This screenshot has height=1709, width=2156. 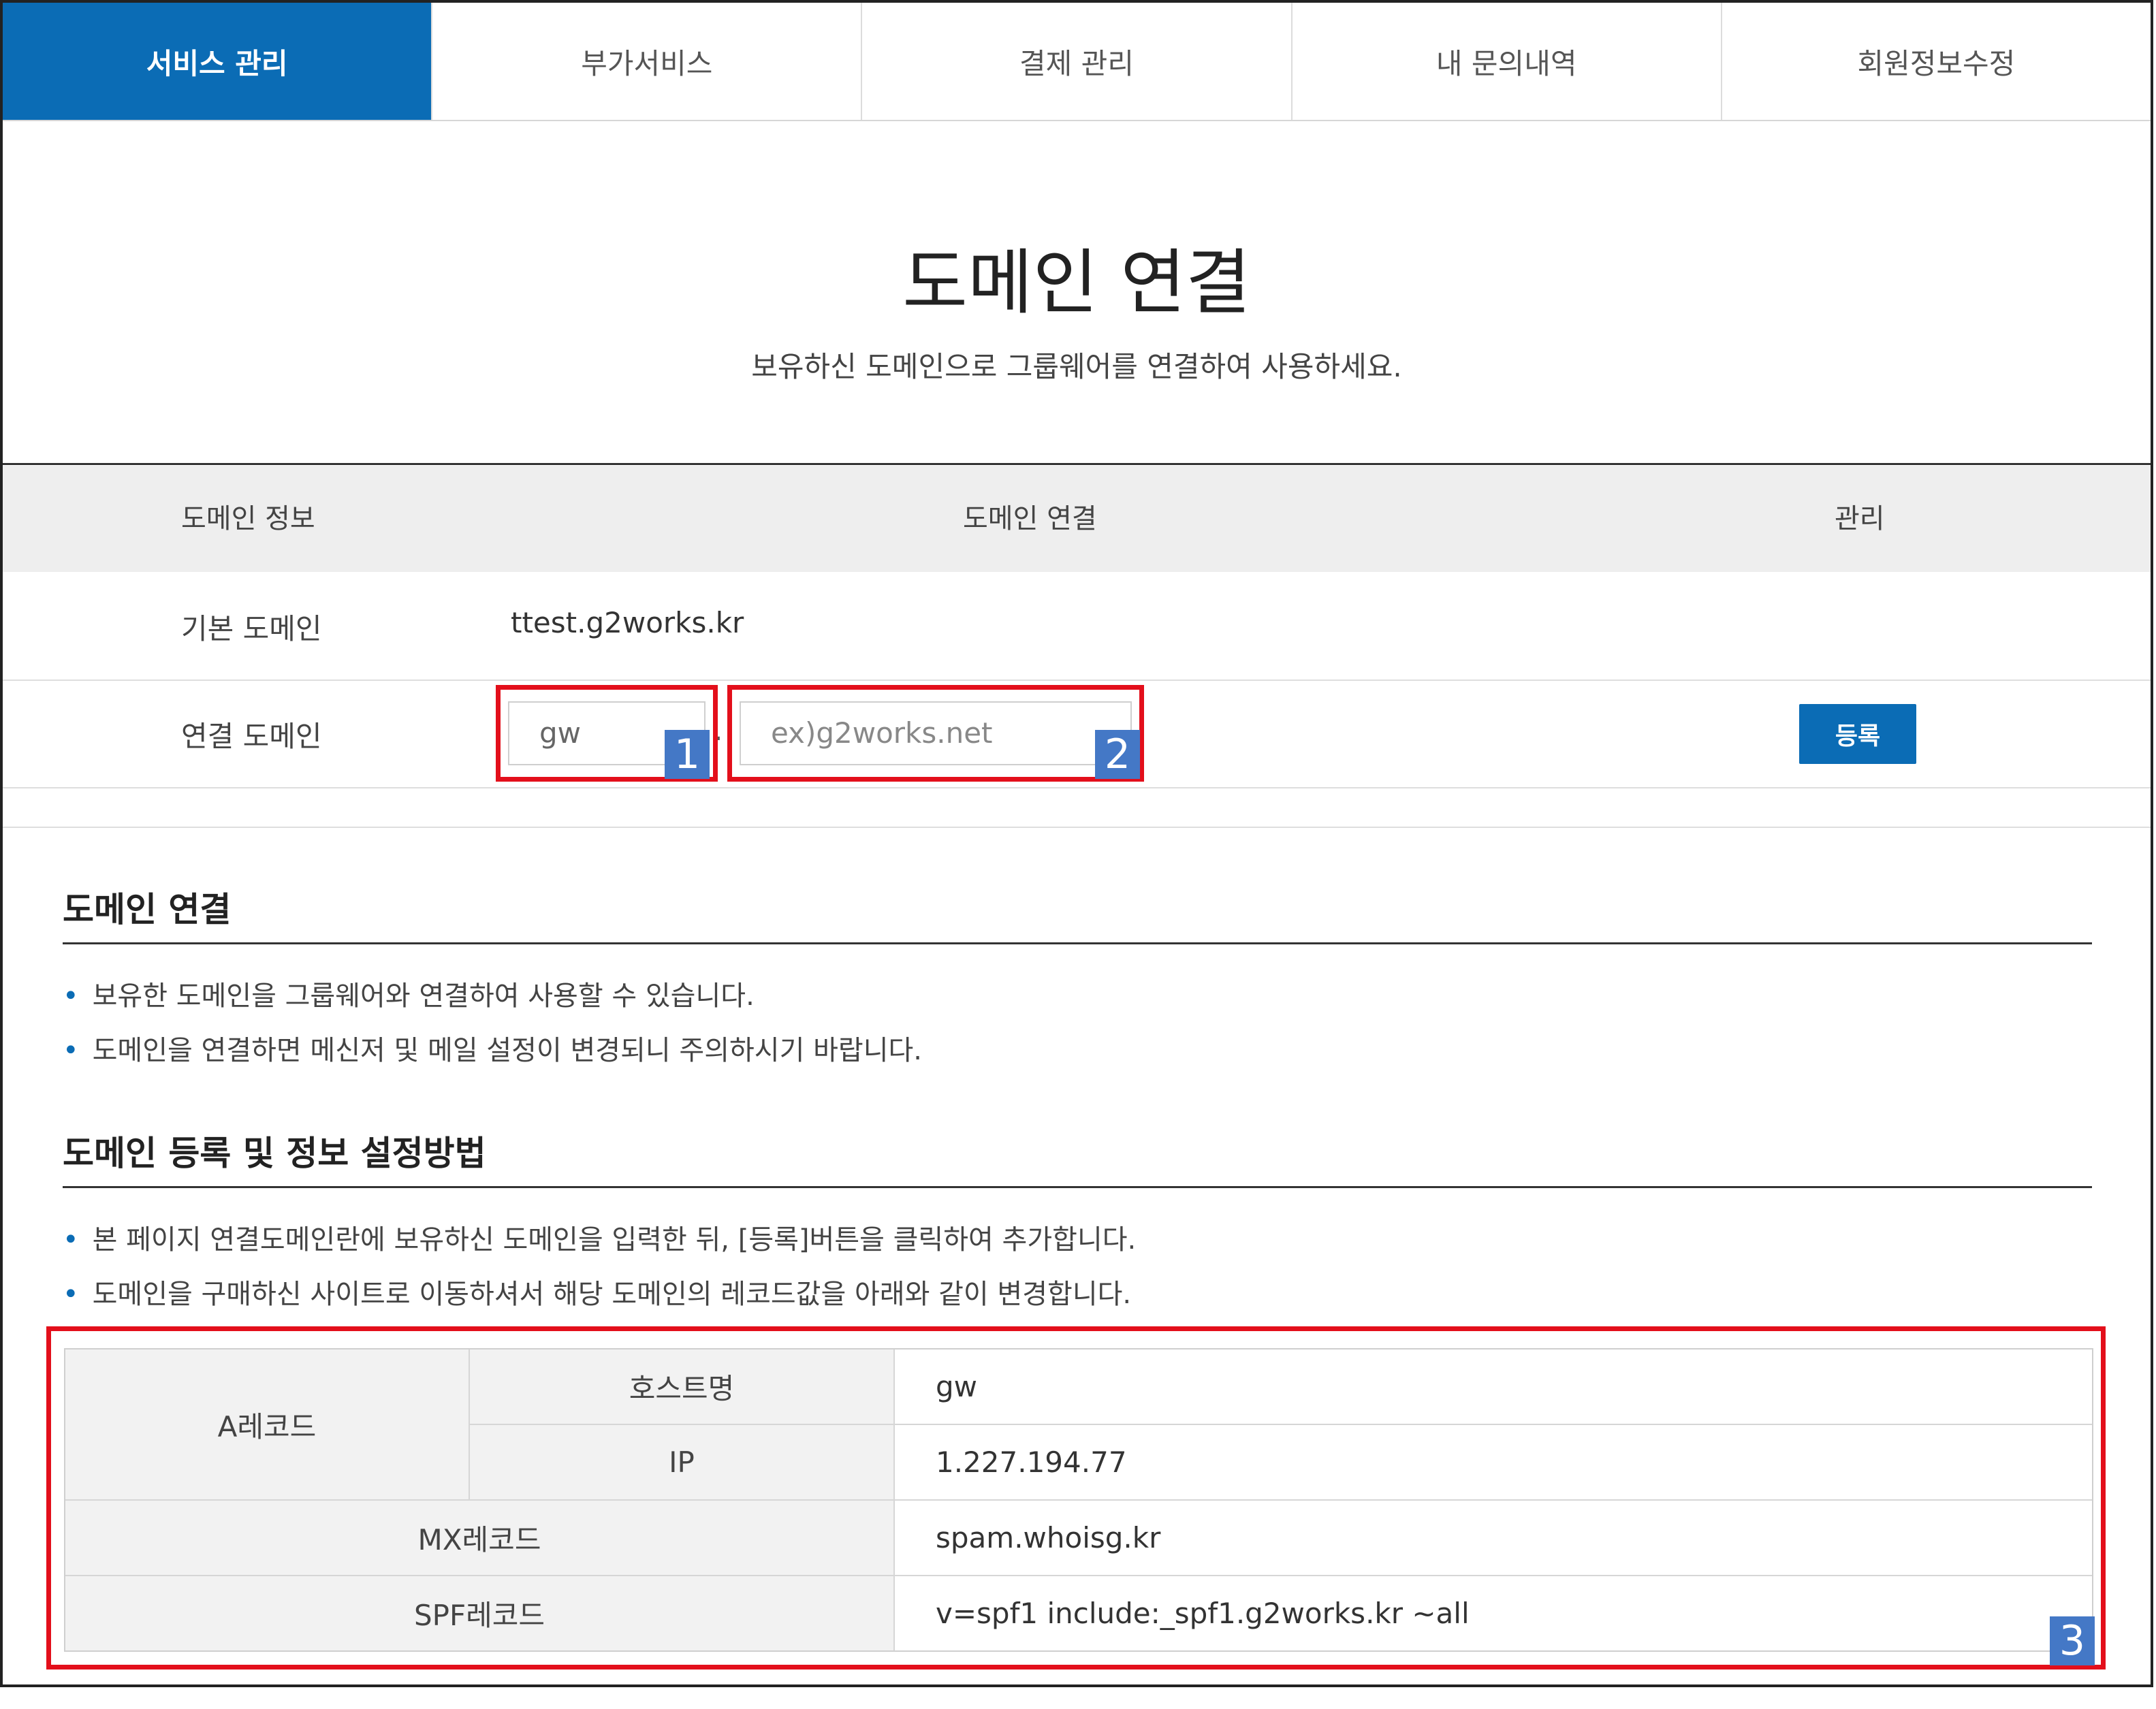 What do you see at coordinates (423, 996) in the screenshot?
I see `bullet-text: 보유한 도메인을 그룹웨어와 연결하여 사용할 수 있습니다.` at bounding box center [423, 996].